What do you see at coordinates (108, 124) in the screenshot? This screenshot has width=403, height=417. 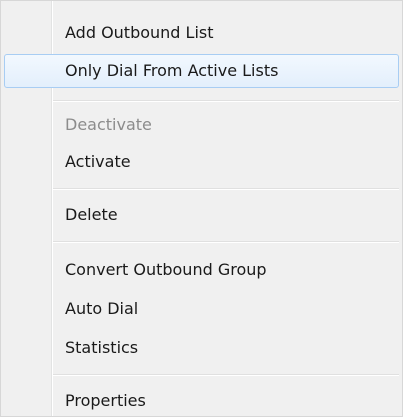 I see `menu-item-deactivate: Deactivate` at bounding box center [108, 124].